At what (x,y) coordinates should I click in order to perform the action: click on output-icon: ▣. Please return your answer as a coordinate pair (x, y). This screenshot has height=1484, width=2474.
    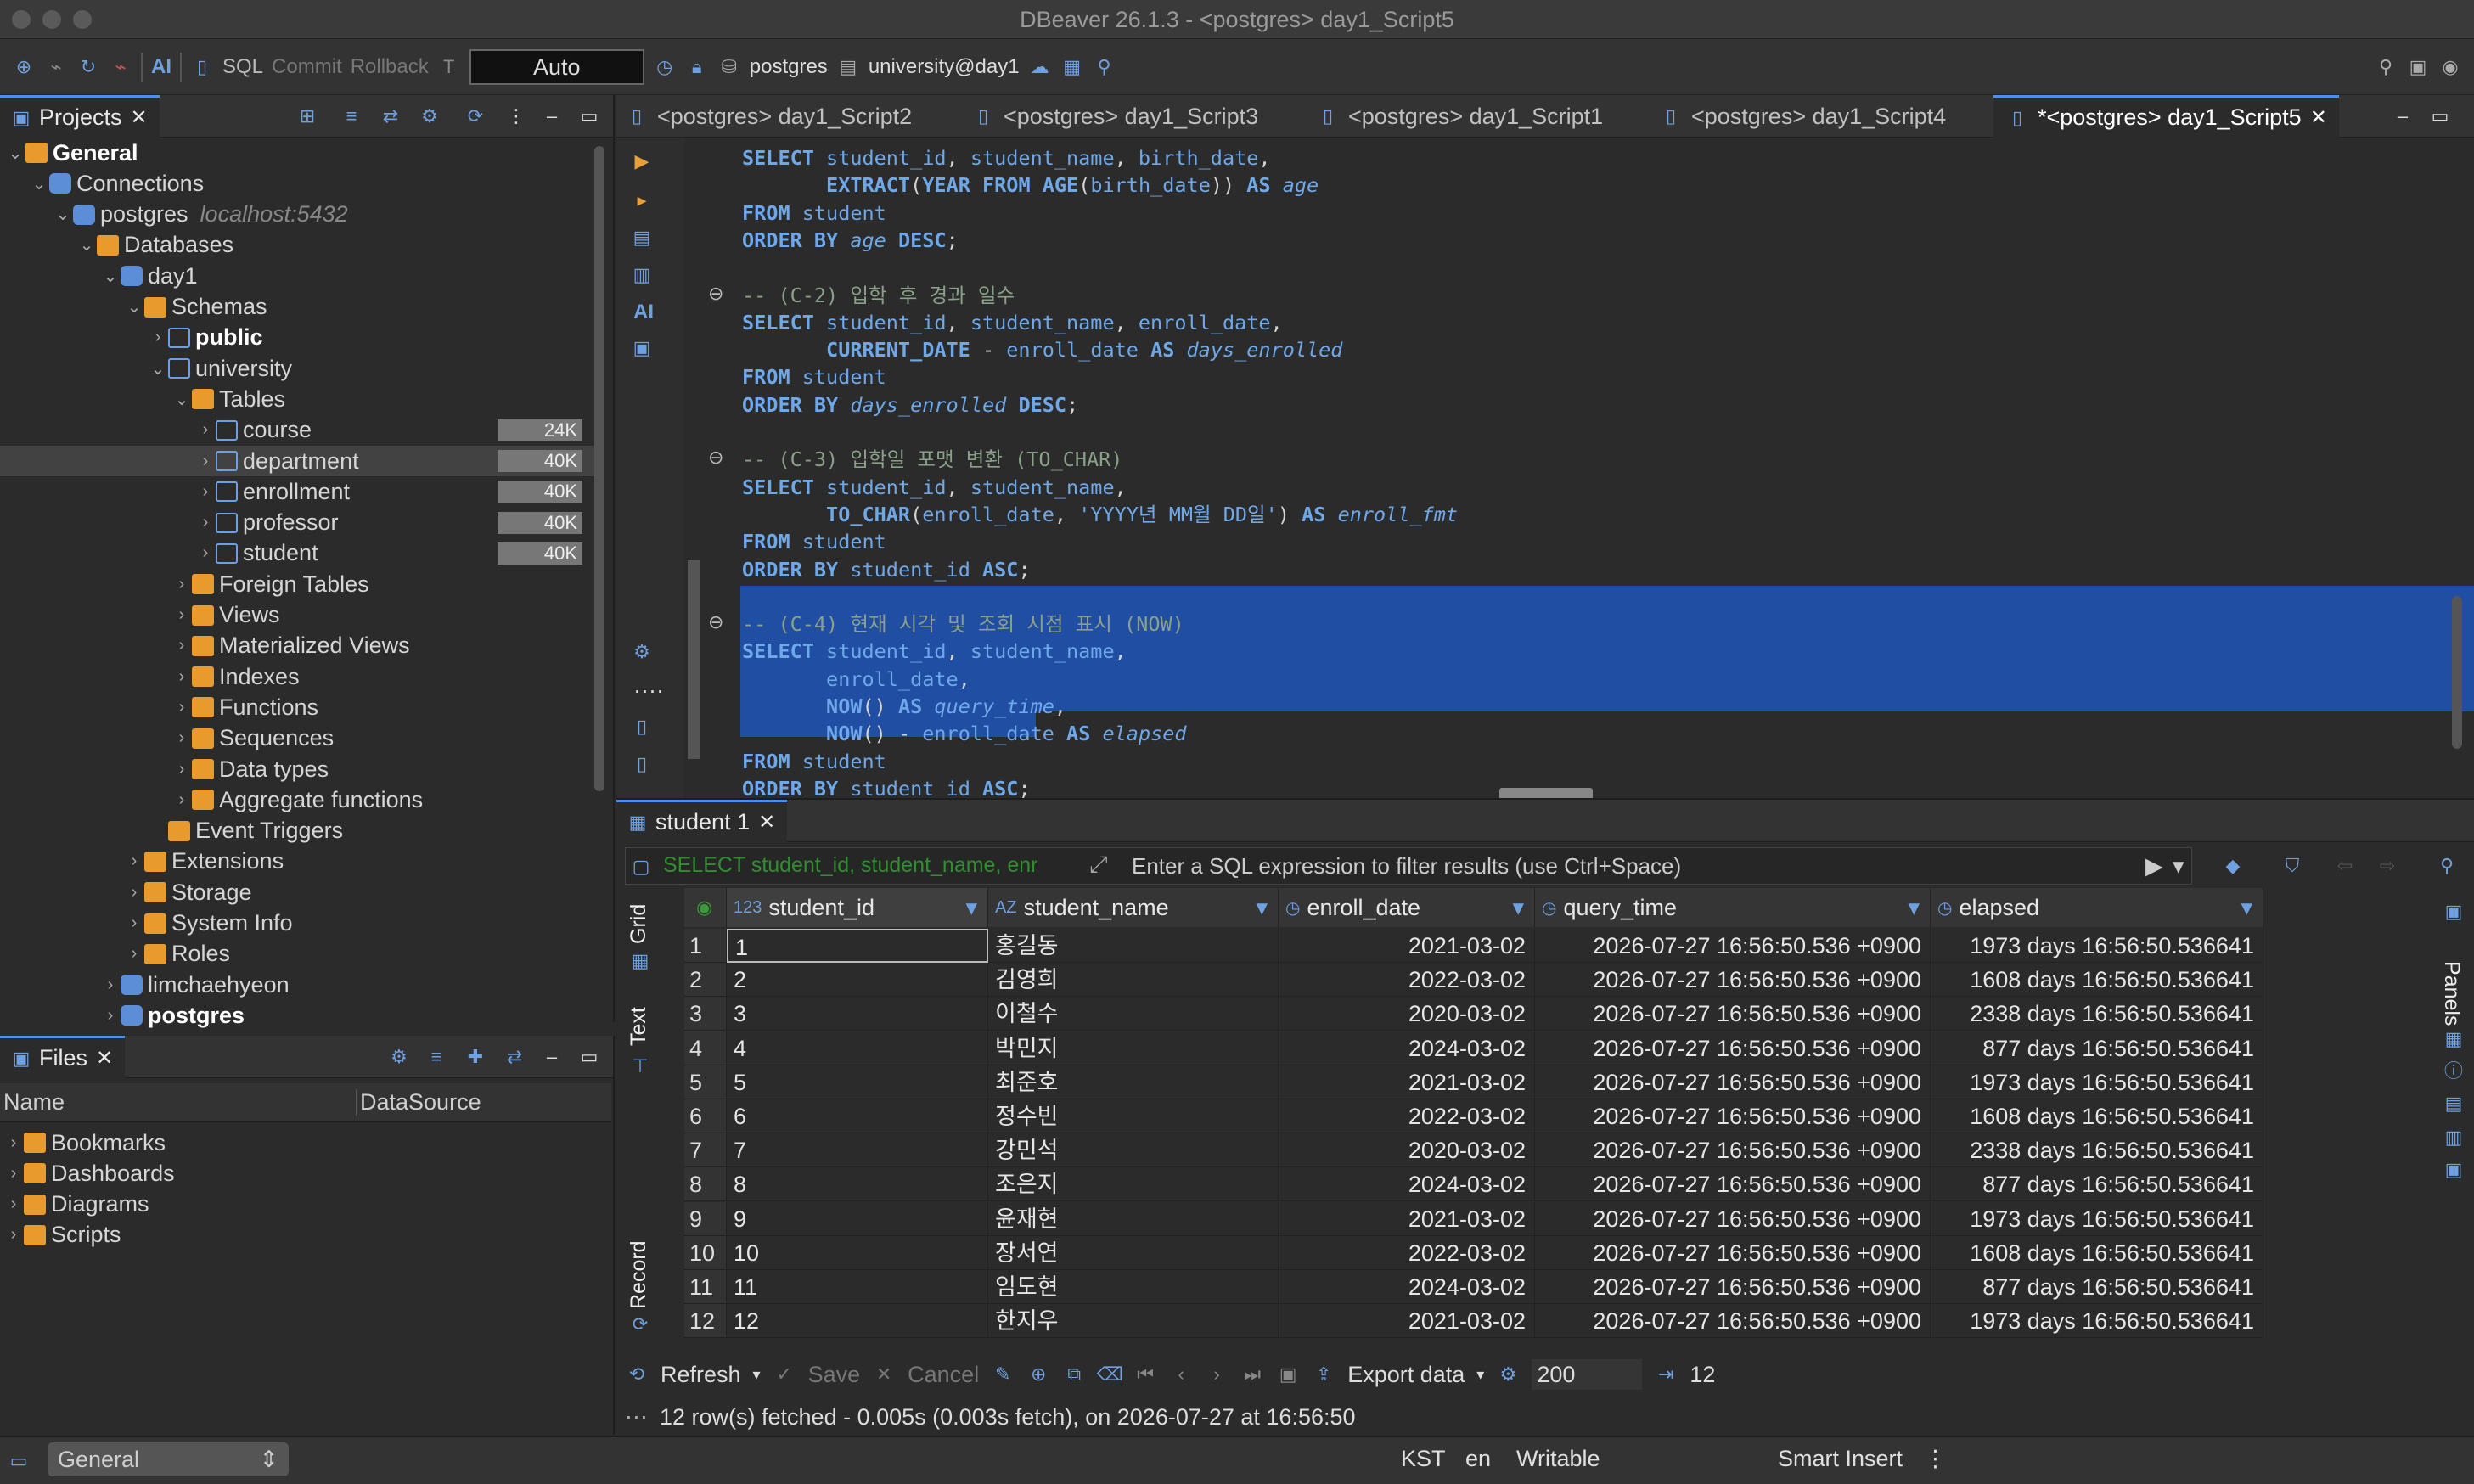
    Looking at the image, I should click on (642, 348).